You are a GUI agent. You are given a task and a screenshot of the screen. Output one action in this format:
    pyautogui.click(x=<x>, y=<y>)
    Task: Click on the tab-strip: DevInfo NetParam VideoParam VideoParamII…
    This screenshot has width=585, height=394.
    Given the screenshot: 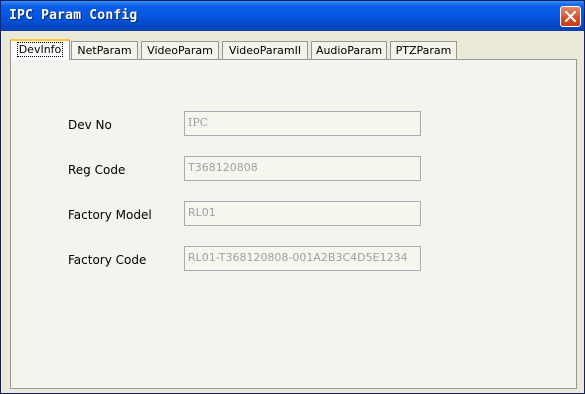 What is the action you would take?
    pyautogui.click(x=295, y=49)
    